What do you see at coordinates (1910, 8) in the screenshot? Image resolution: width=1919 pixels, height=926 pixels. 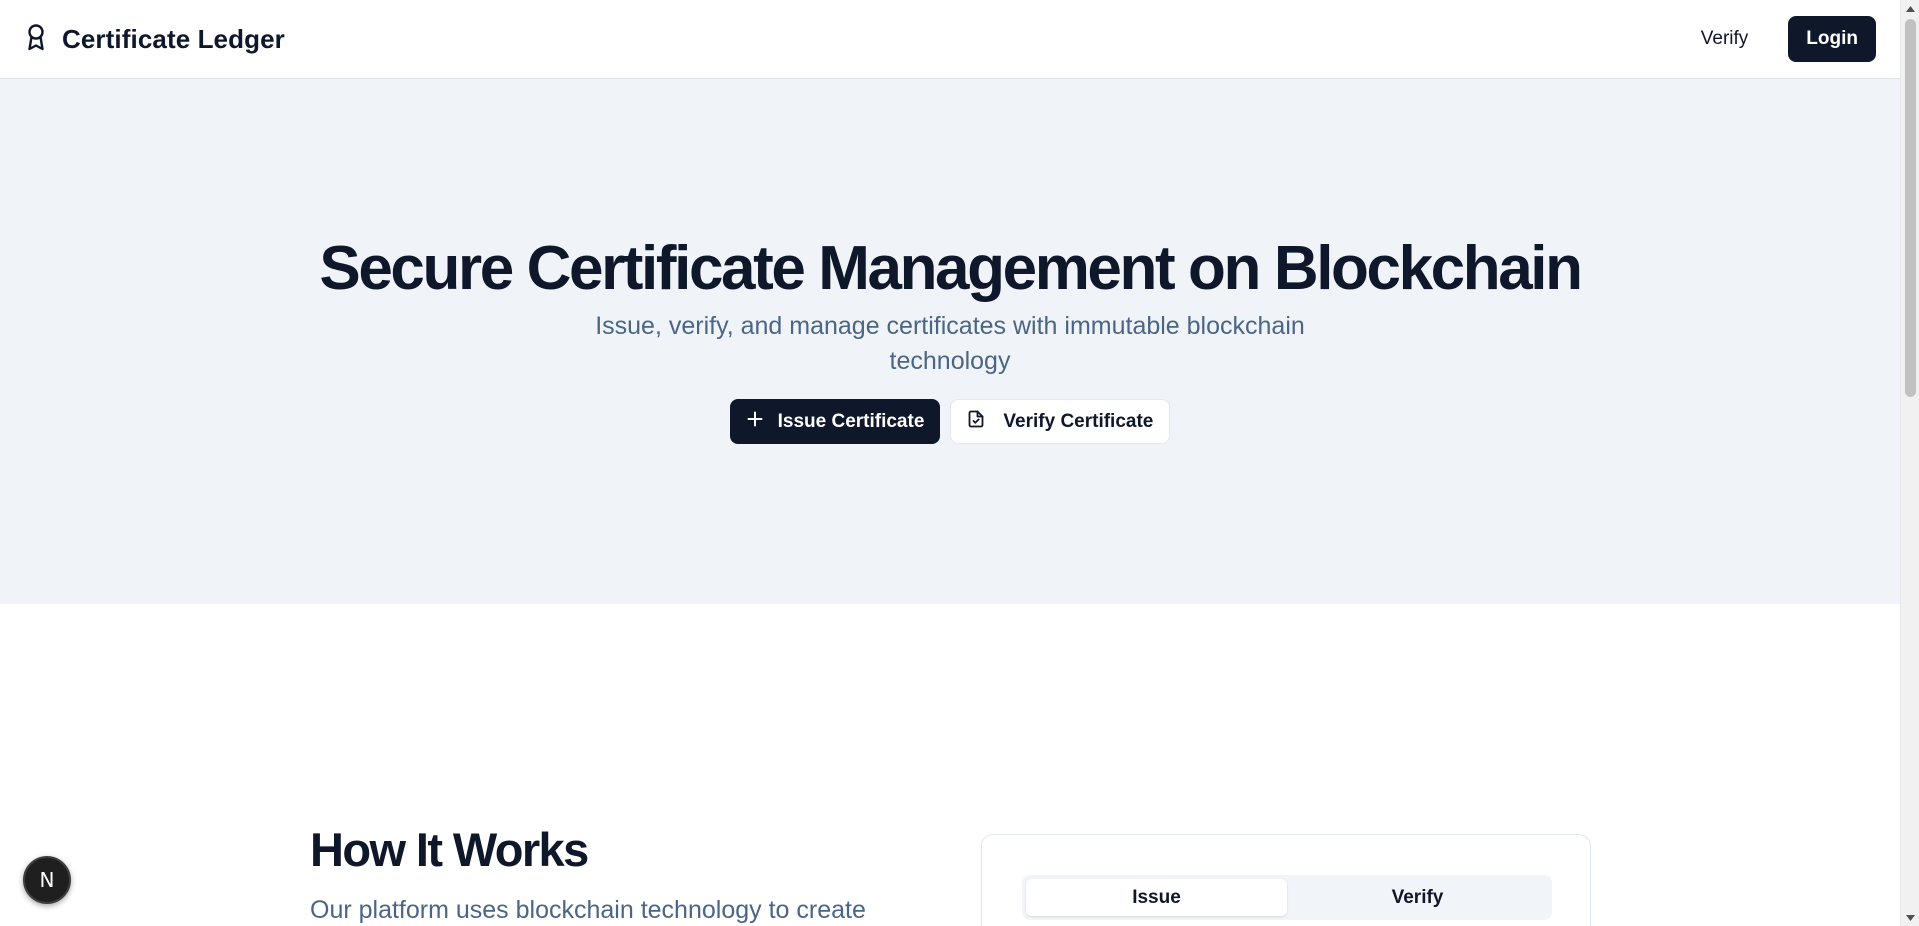 I see `scroll-up-arrow-icon` at bounding box center [1910, 8].